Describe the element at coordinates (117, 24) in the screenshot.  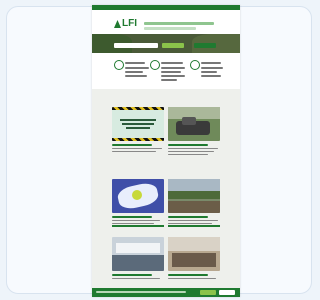
I see `tree-icon` at that location.